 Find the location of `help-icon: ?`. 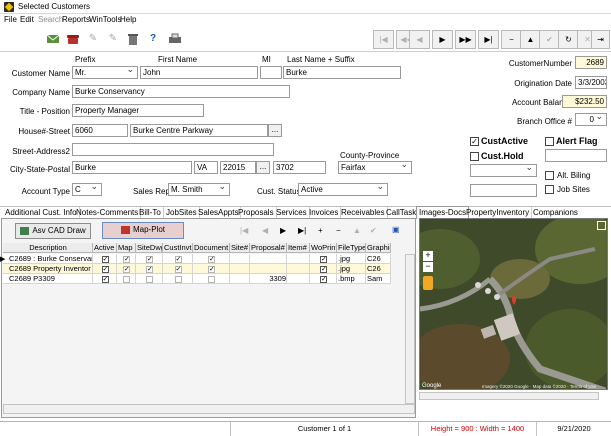

help-icon: ? is located at coordinates (153, 39).